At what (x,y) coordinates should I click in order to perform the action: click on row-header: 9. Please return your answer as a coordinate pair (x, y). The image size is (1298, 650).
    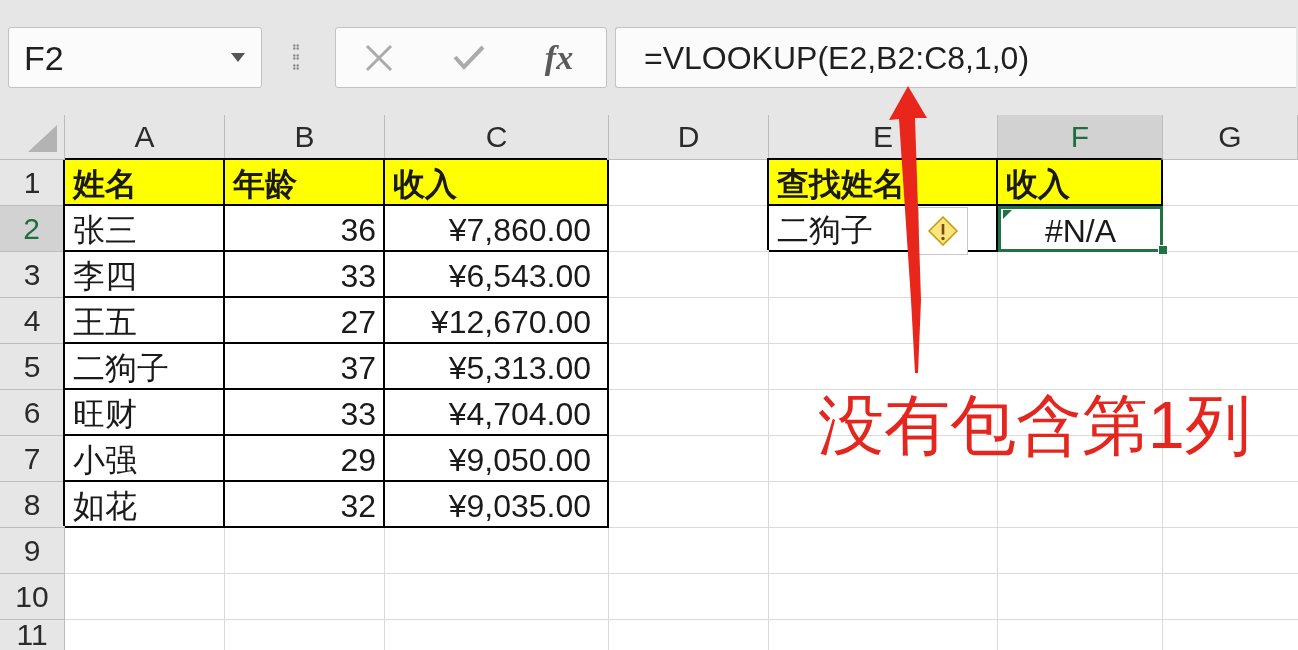
    Looking at the image, I should click on (32, 551).